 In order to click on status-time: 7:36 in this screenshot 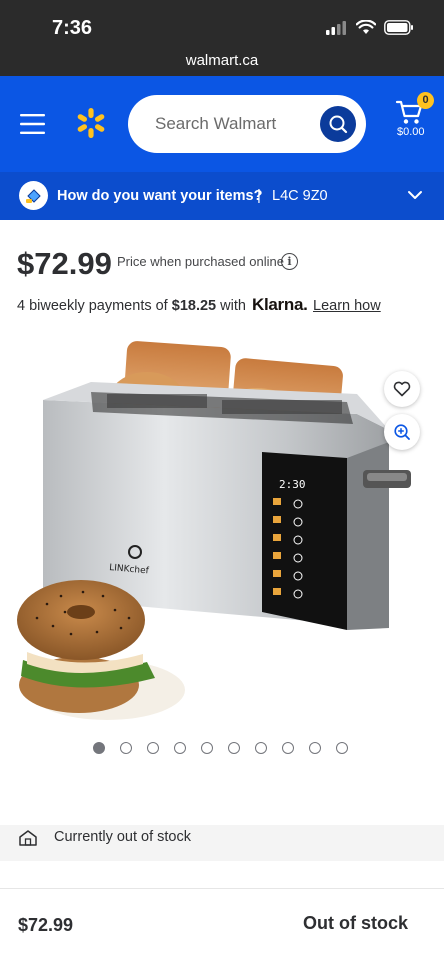, I will do `click(72, 28)`.